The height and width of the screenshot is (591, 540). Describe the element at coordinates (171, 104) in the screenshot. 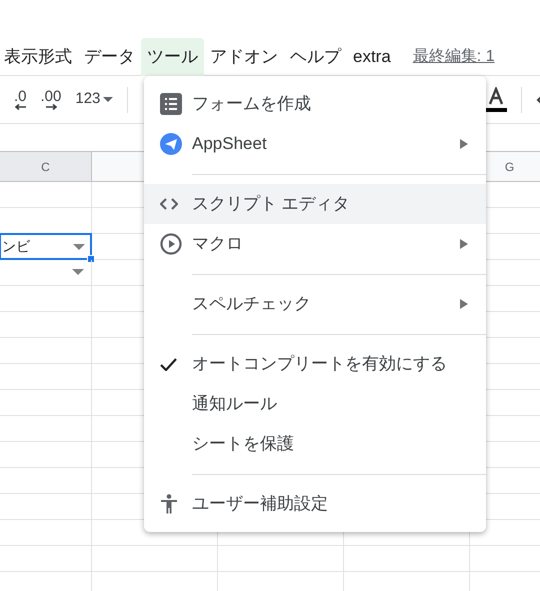

I see `list-form-icon` at that location.